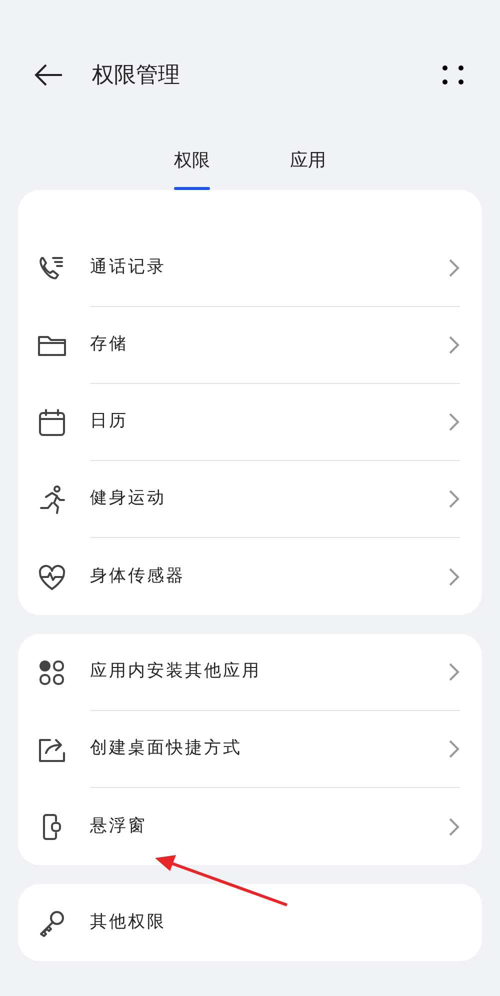 The height and width of the screenshot is (996, 500). I want to click on permission-item: 应用内安装其他应用, so click(175, 672).